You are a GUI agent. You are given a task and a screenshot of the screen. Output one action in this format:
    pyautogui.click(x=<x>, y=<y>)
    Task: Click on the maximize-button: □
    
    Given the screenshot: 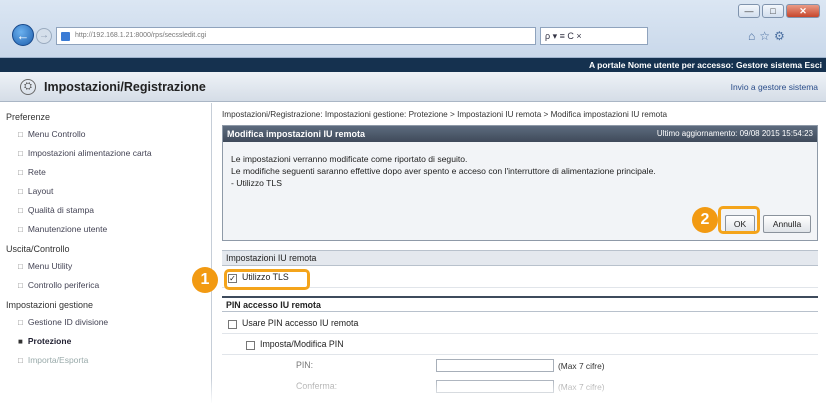 What is the action you would take?
    pyautogui.click(x=773, y=11)
    